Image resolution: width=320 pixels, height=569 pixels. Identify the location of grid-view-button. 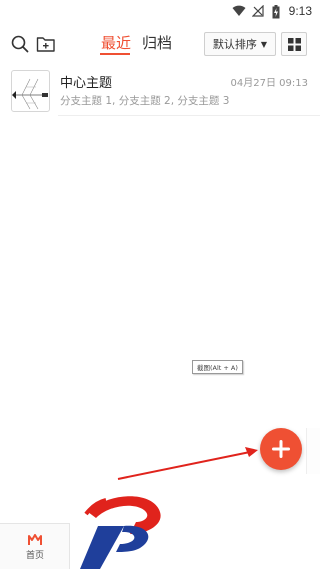
(294, 44).